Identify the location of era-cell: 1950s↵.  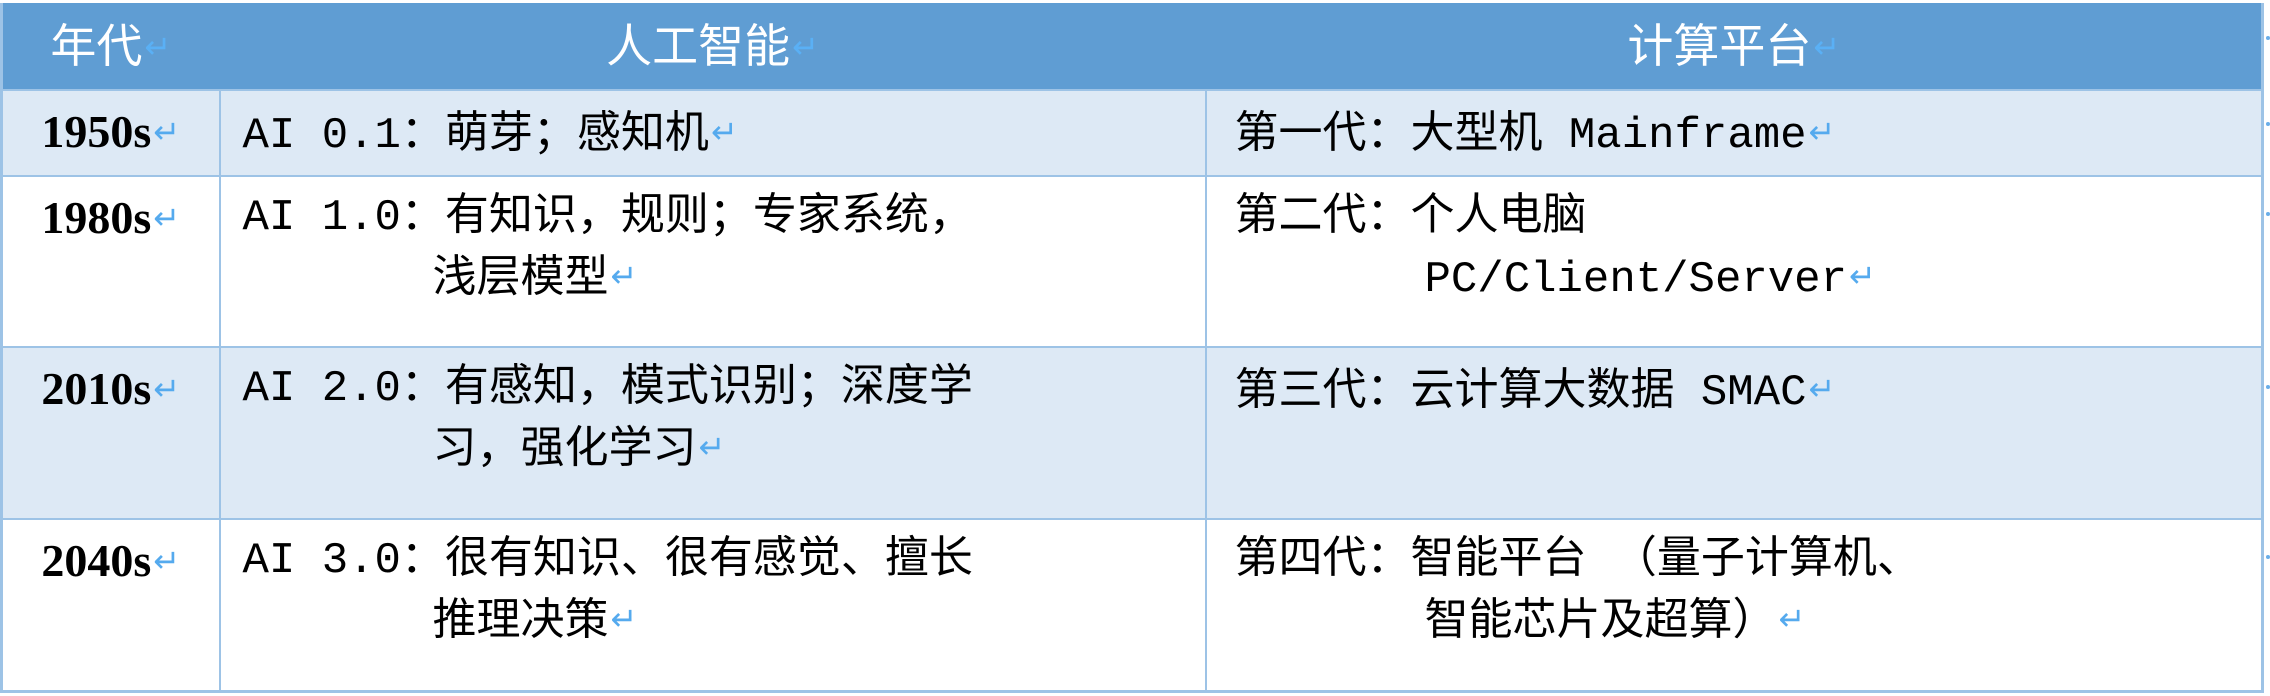
(110, 133).